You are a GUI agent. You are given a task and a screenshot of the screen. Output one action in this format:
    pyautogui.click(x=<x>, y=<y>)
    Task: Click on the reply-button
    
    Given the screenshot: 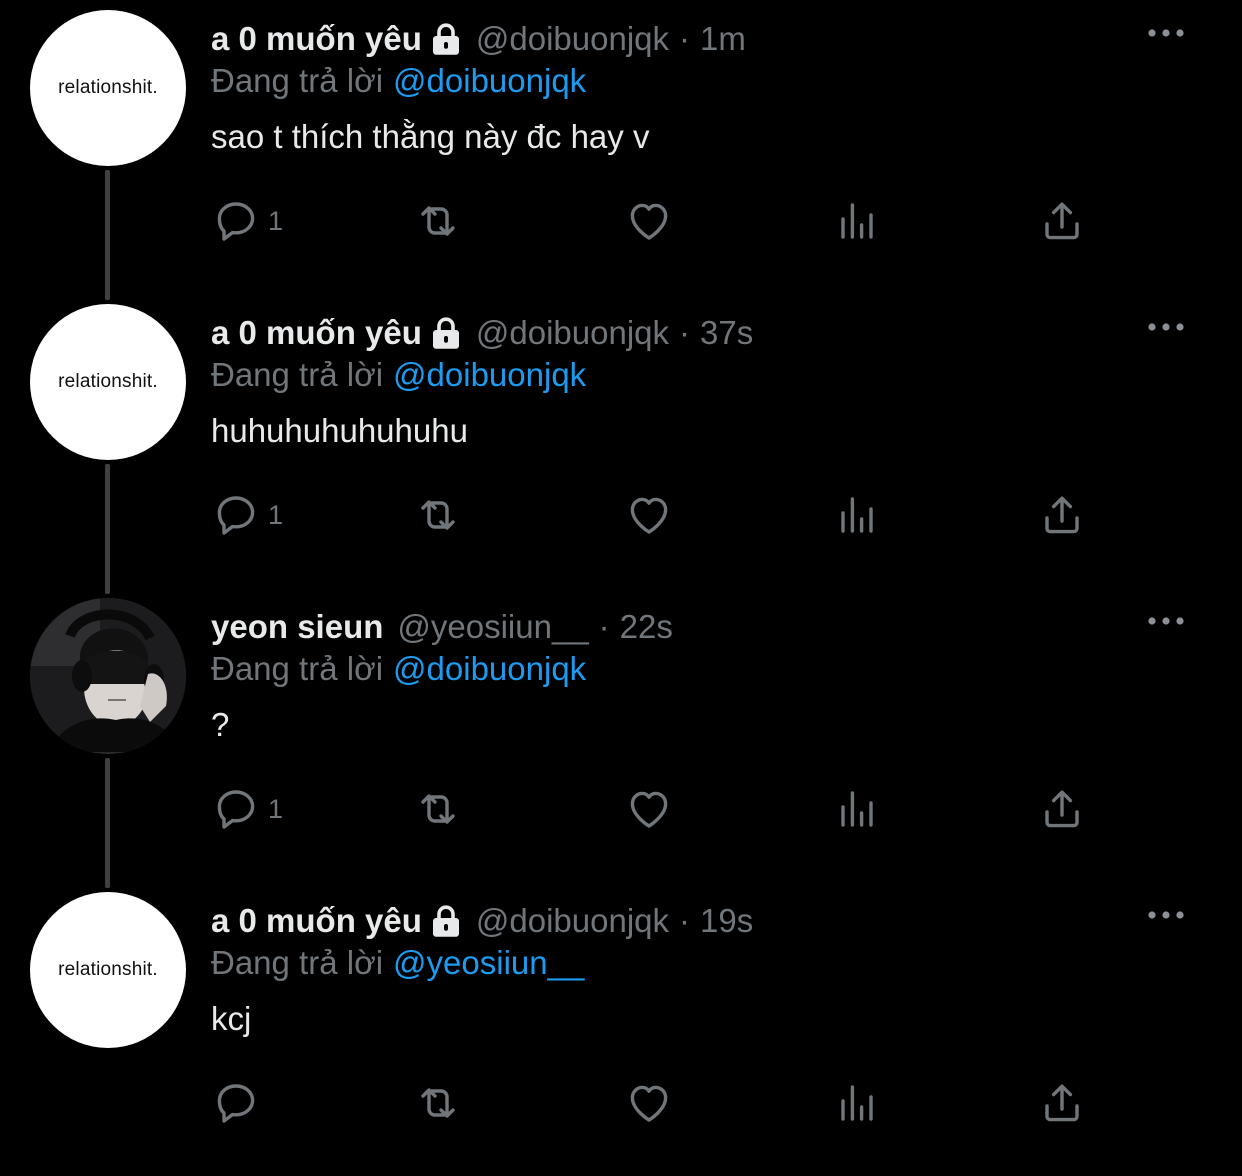 What is the action you would take?
    pyautogui.click(x=236, y=1103)
    